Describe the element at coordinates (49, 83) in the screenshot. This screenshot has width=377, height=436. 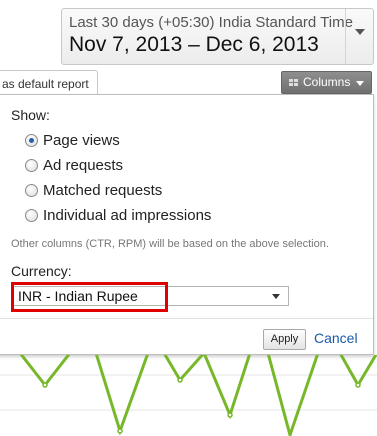
I see `default-report-tab: as default report` at that location.